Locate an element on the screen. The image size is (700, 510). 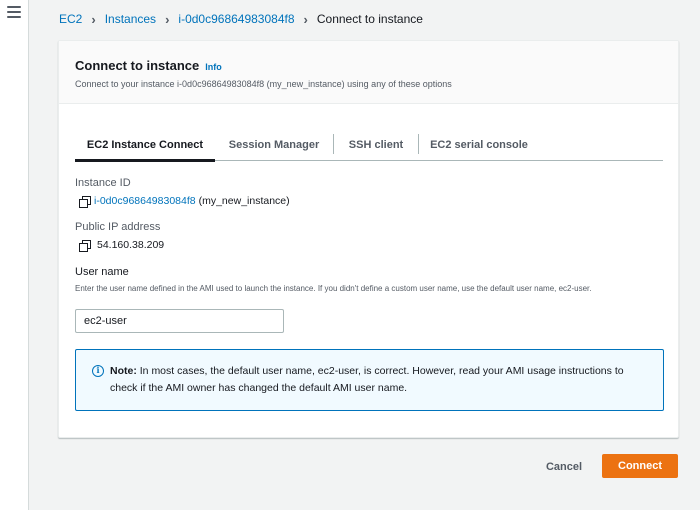
instance-id-link: i-0d0c96864983084f8 is located at coordinates (145, 201).